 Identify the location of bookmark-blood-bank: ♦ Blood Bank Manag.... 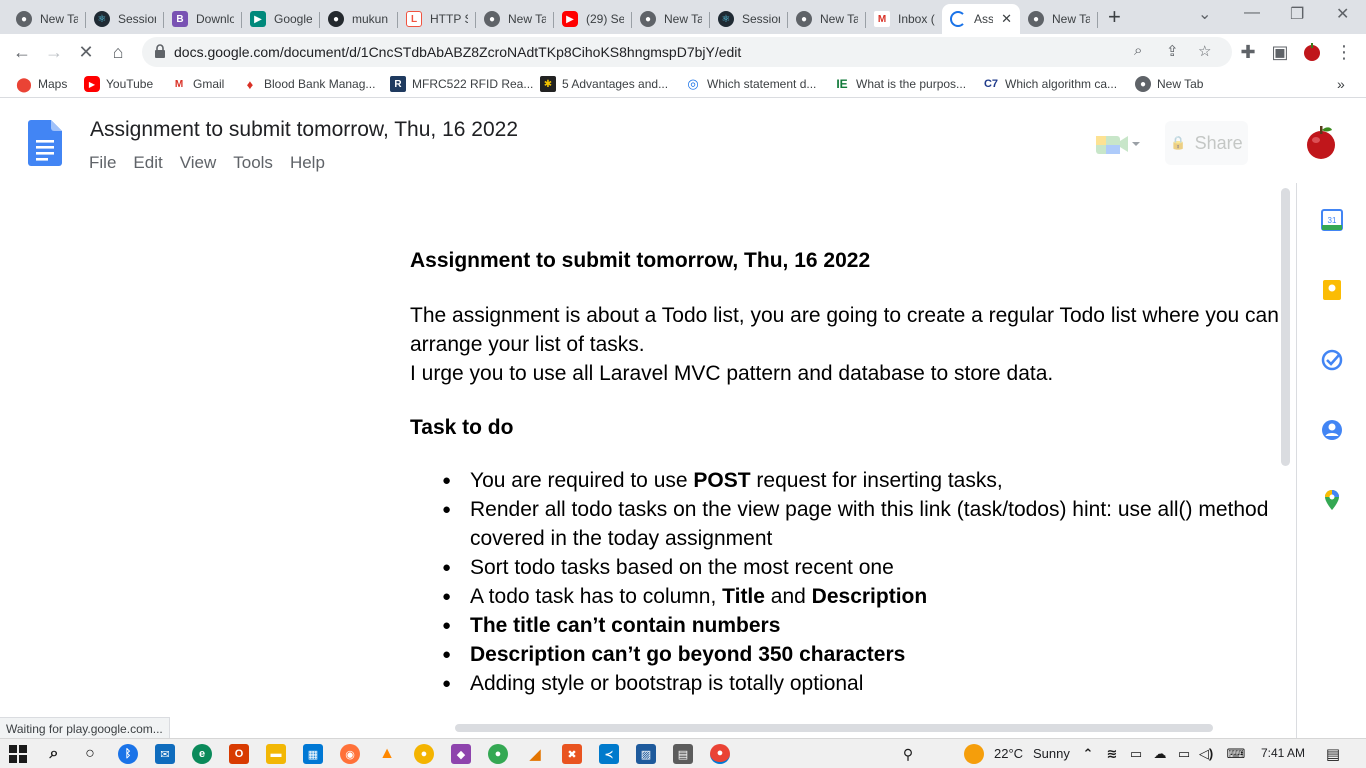
(309, 84).